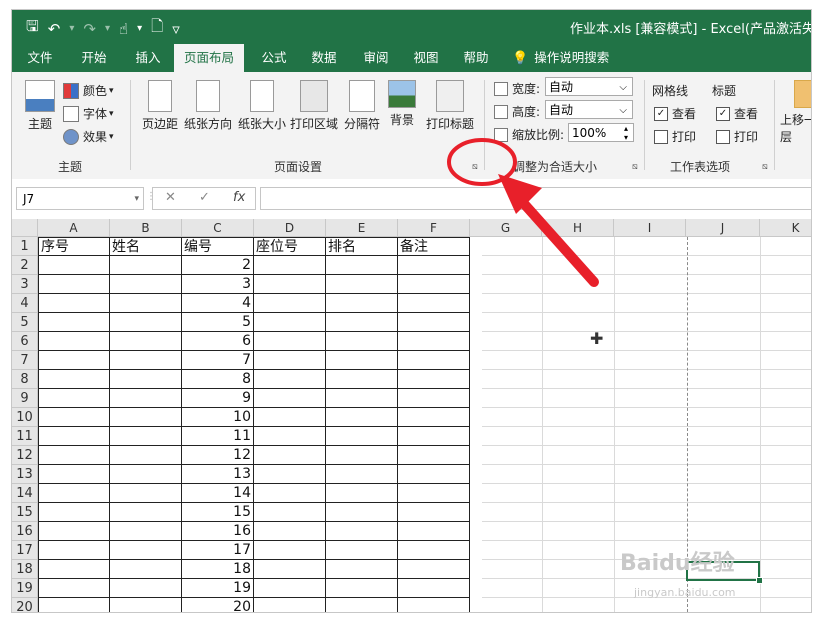 Image resolution: width=821 pixels, height=621 pixels. Describe the element at coordinates (556, 239) in the screenshot. I see `pointer-arrow-shaft` at that location.